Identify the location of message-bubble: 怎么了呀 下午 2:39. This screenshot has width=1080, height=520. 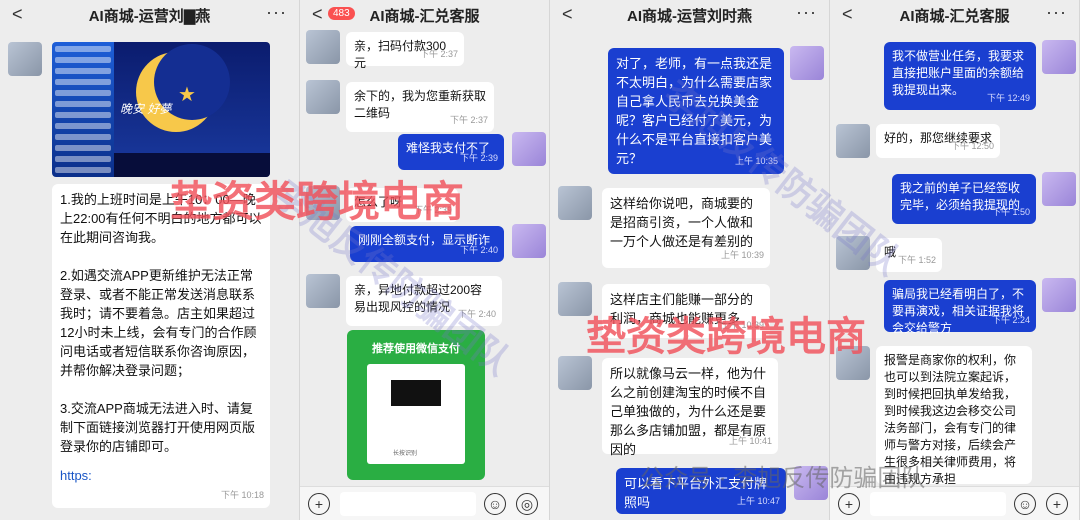
(402, 205).